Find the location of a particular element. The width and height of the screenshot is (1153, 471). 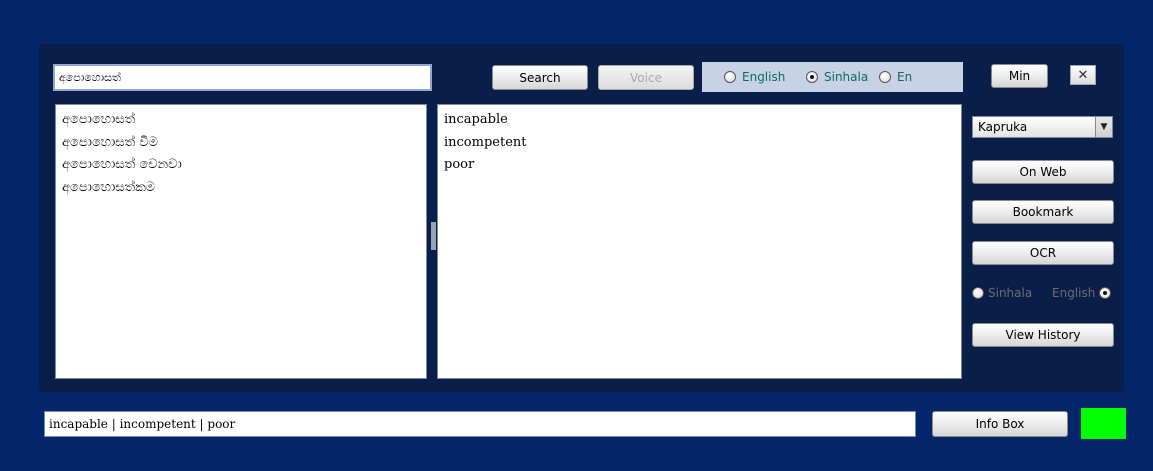

ocr-radio-sinhala: Sinhala is located at coordinates (1002, 293).